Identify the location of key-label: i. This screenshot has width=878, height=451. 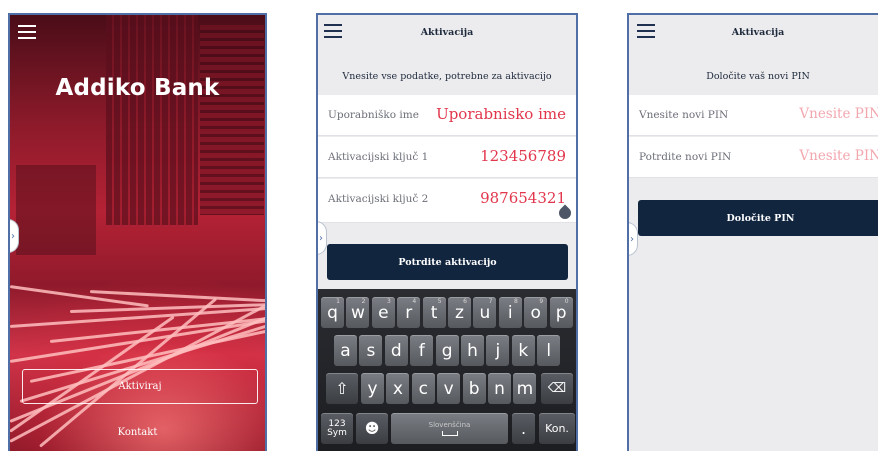
(510, 312).